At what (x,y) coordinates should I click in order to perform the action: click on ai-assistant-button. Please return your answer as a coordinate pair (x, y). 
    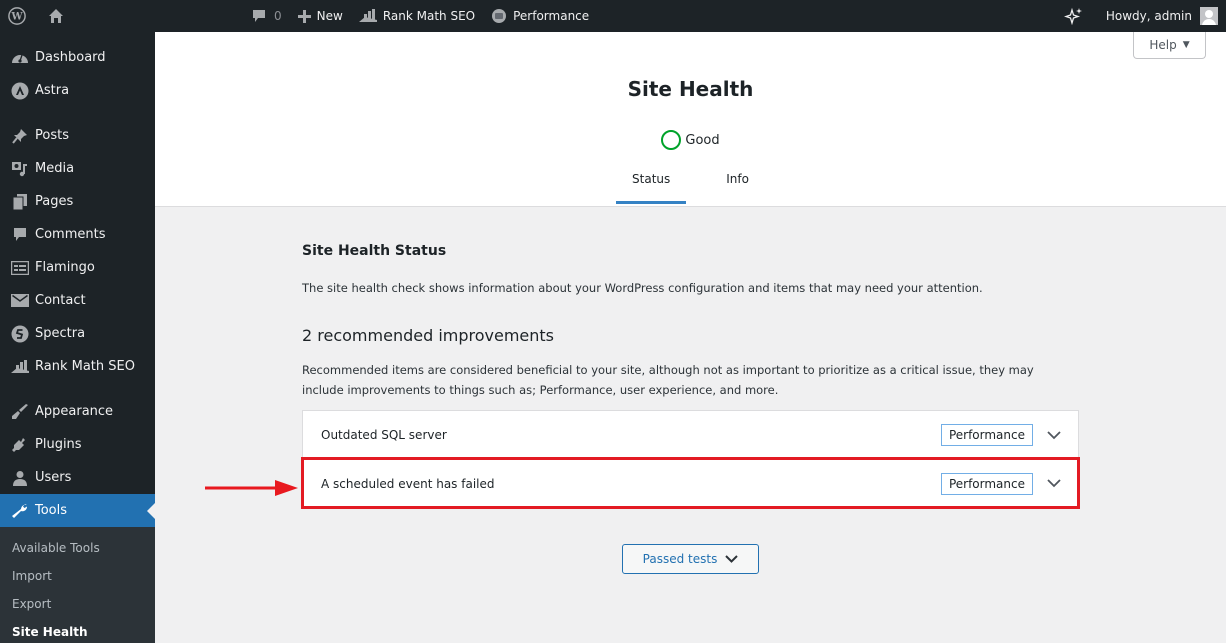
    Looking at the image, I should click on (1077, 16).